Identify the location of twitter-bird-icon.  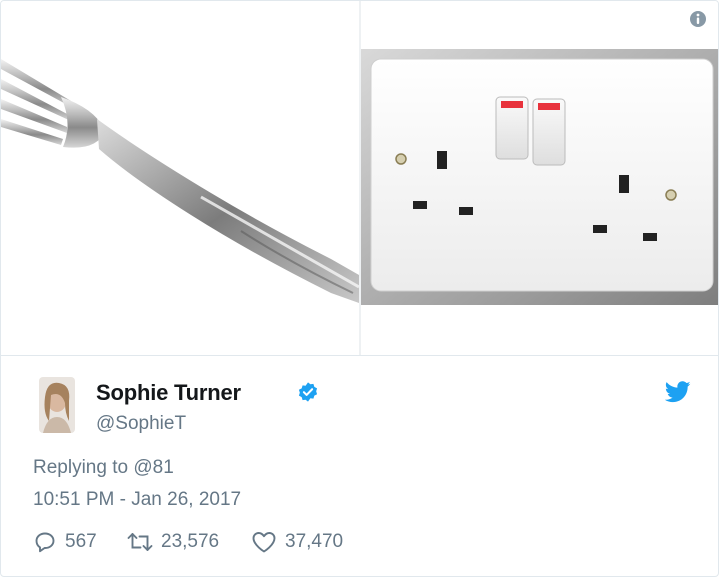
(677, 392).